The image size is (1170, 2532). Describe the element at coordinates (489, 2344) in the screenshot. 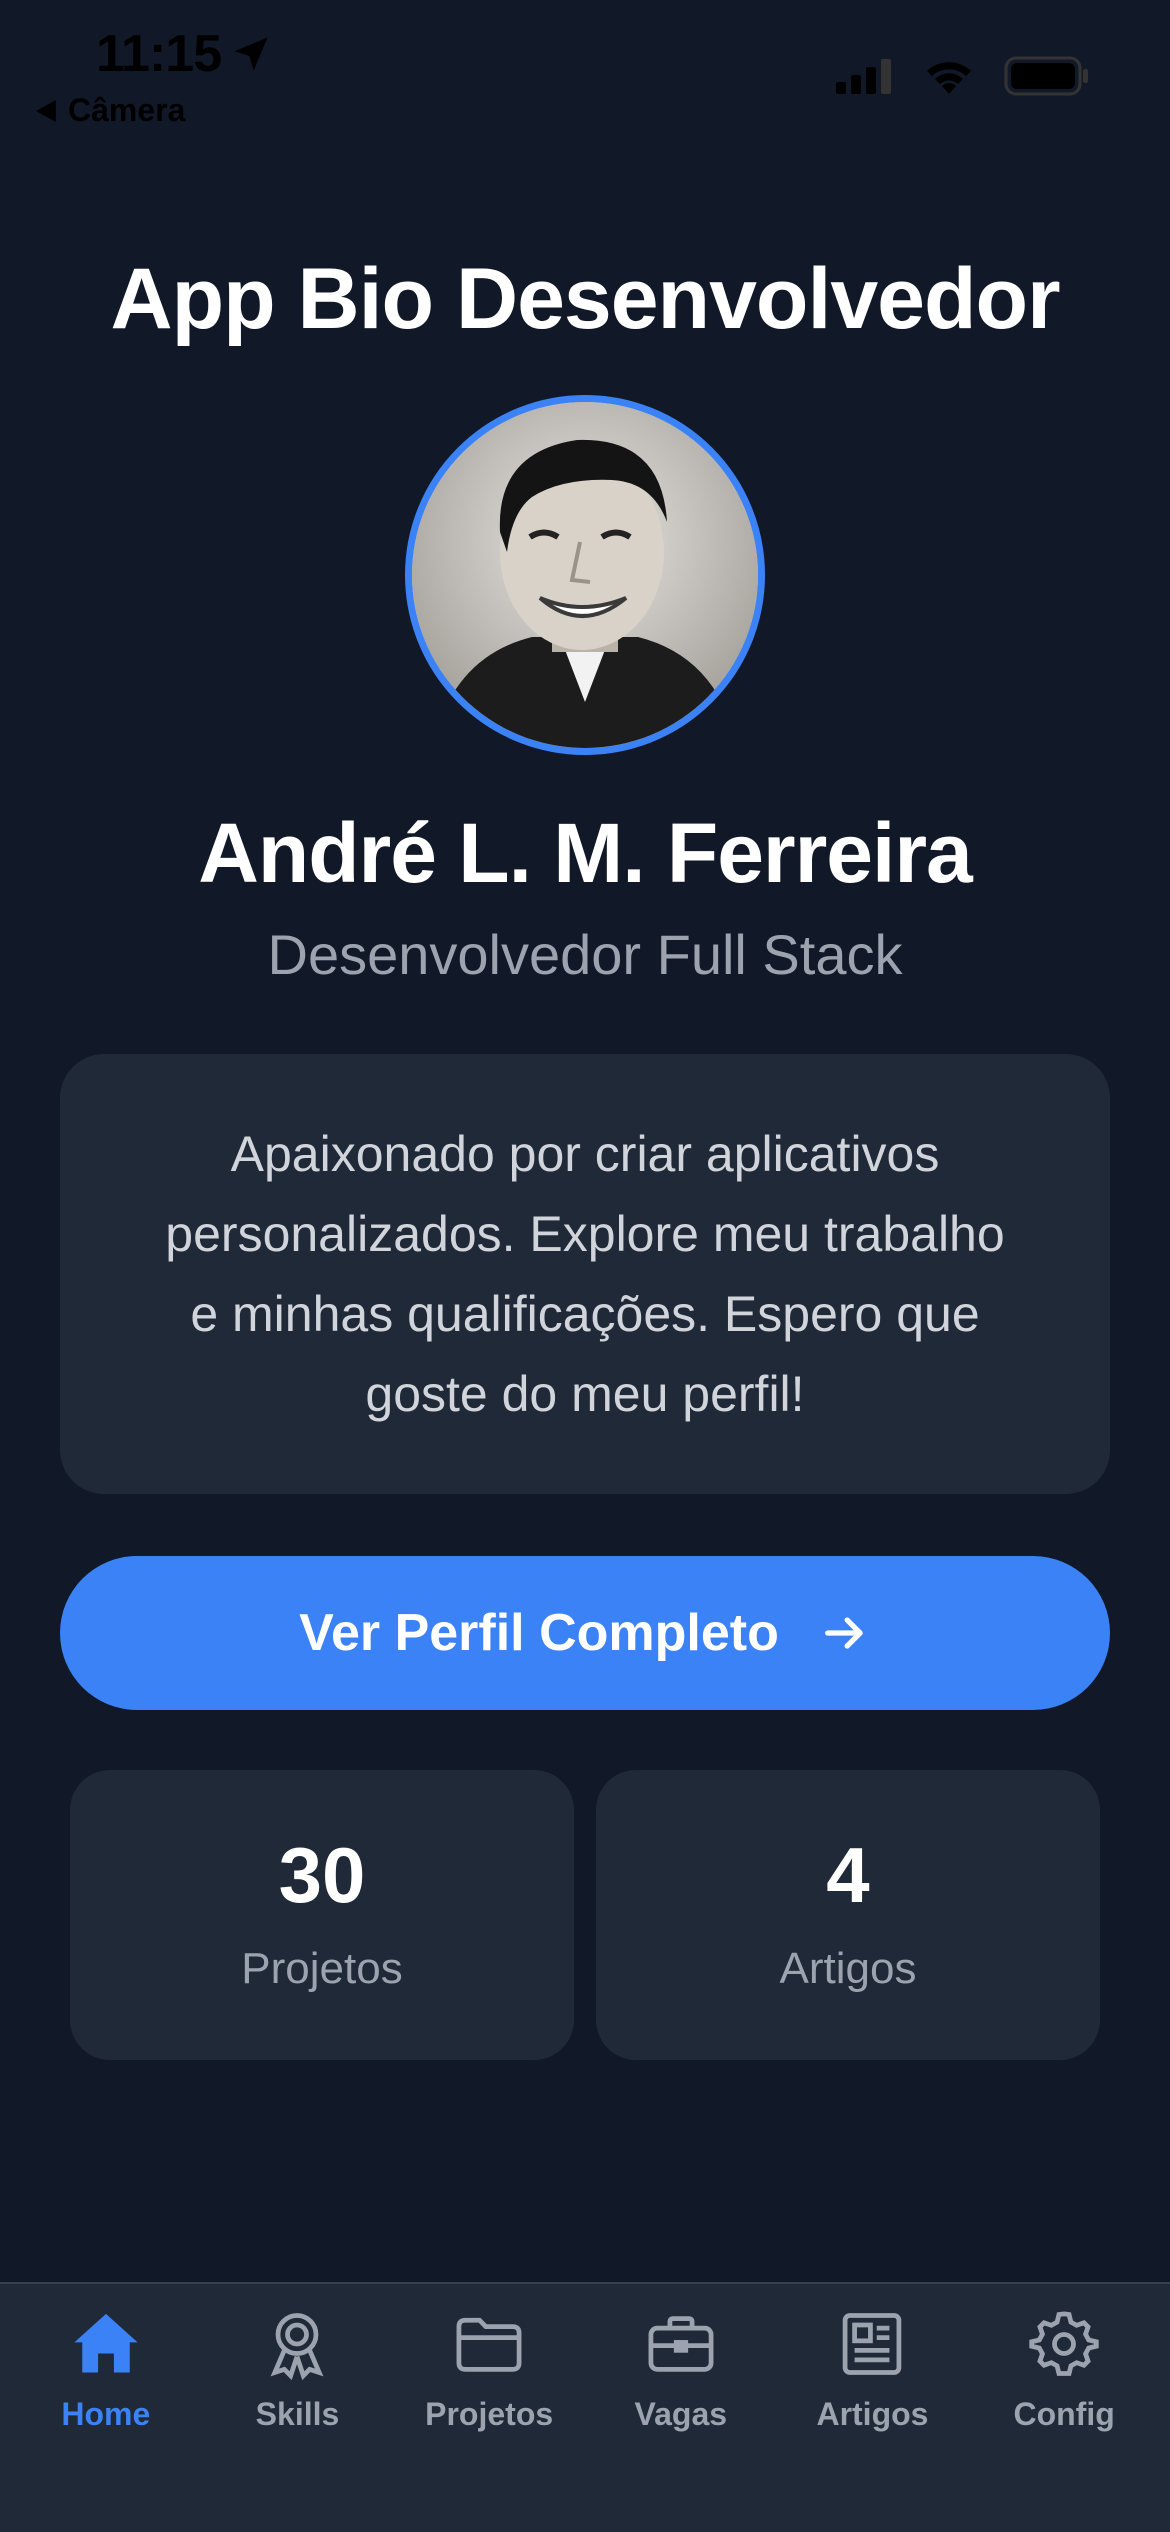

I see `folder-icon` at that location.